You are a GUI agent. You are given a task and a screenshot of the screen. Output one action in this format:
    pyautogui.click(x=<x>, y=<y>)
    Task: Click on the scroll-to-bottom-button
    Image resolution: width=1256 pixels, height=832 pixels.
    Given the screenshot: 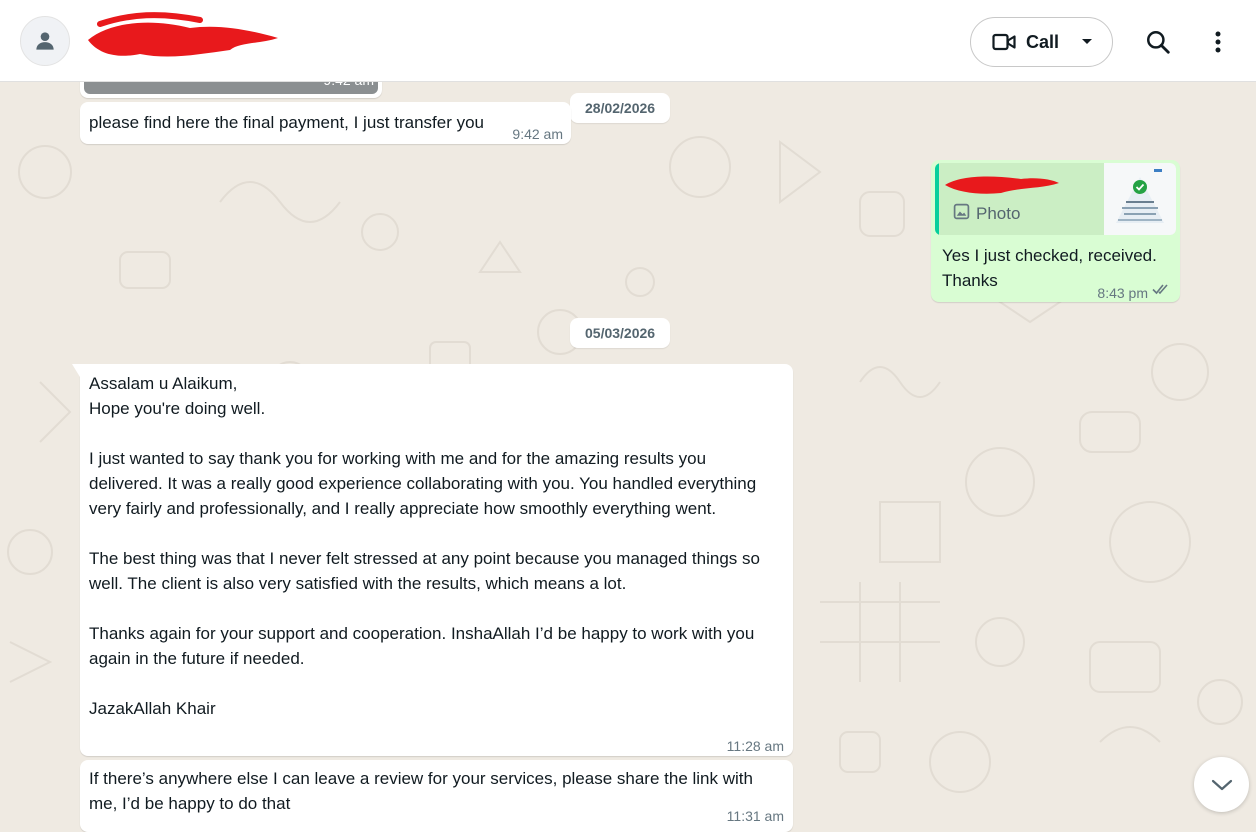 What is the action you would take?
    pyautogui.click(x=1221, y=784)
    